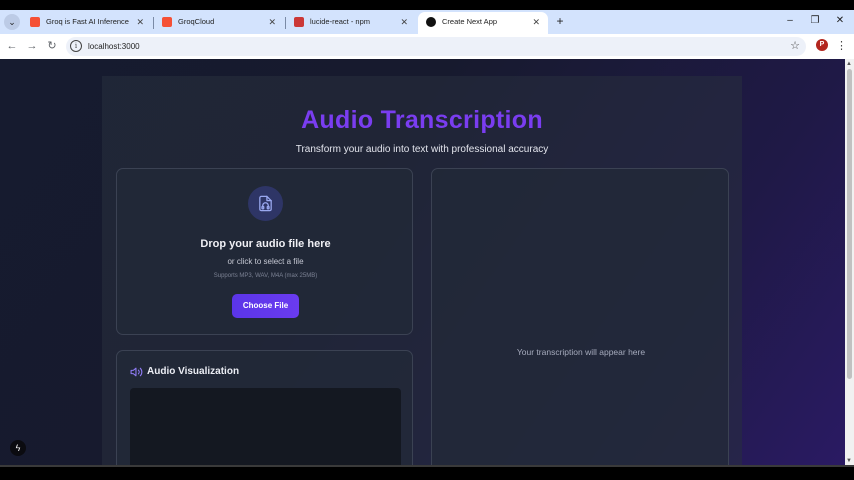 This screenshot has width=854, height=480. I want to click on forward-button: →, so click(32, 46).